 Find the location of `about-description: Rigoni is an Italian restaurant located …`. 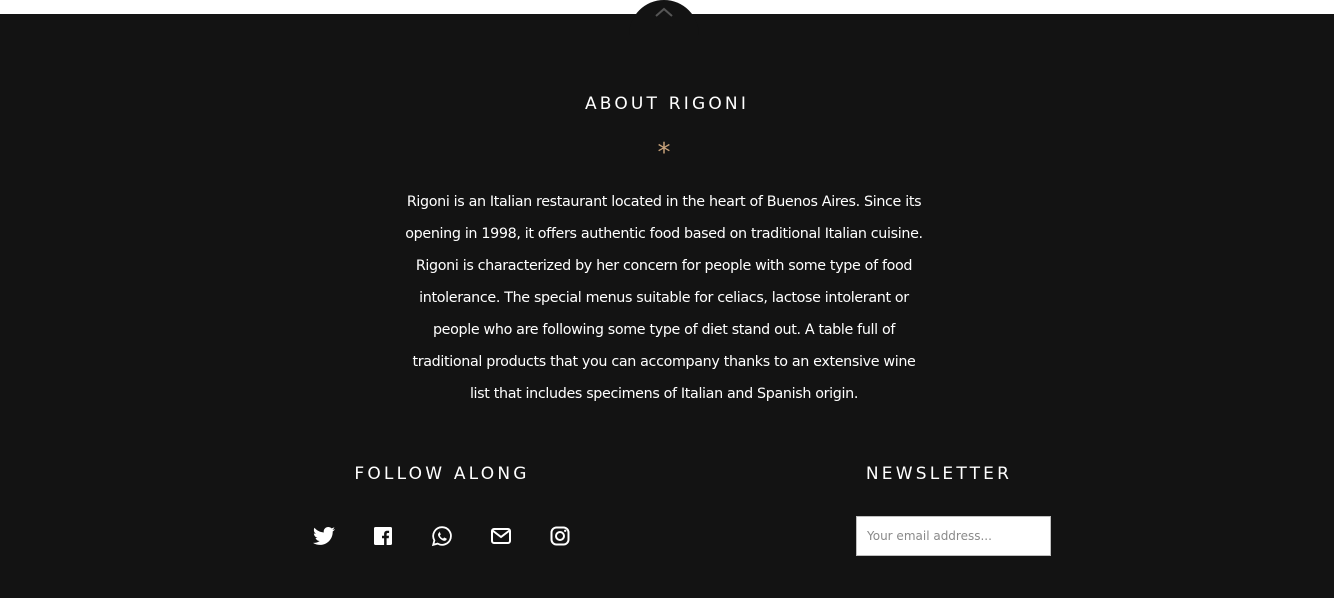

about-description: Rigoni is an Italian restaurant located … is located at coordinates (664, 298).